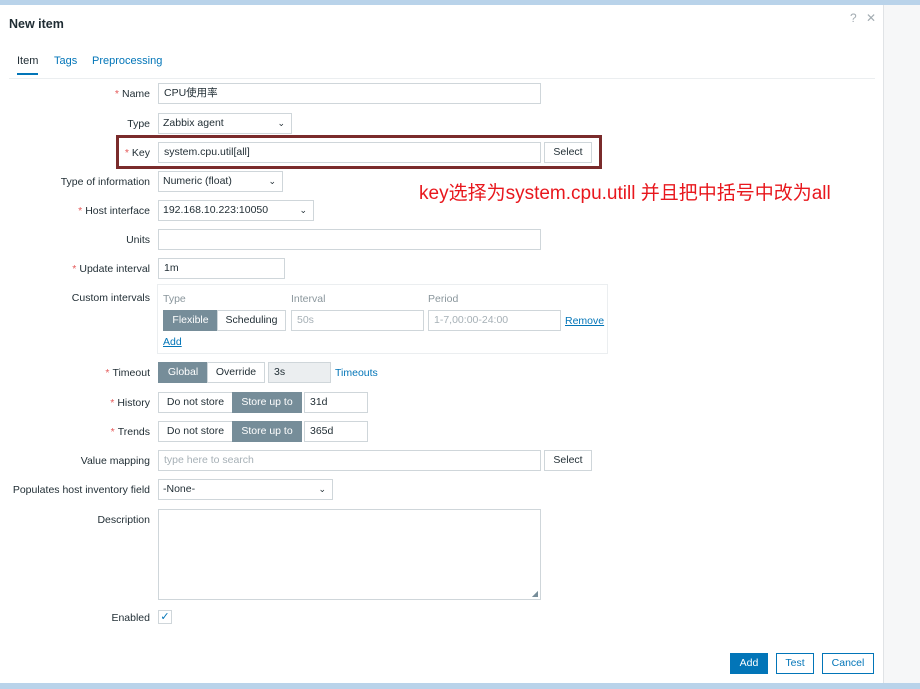 The width and height of the screenshot is (920, 689). What do you see at coordinates (299, 372) in the screenshot?
I see `timeout-value-input: 3s` at bounding box center [299, 372].